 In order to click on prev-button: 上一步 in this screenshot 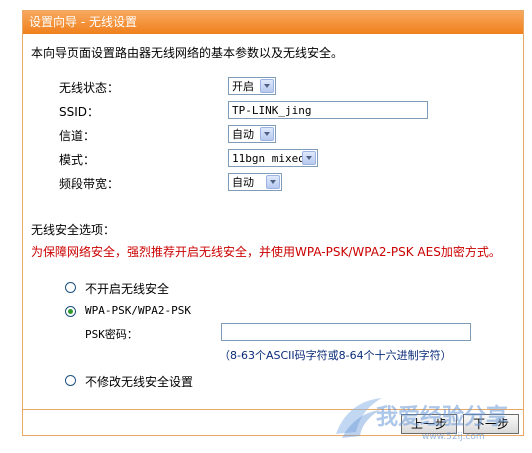, I will do `click(429, 424)`.